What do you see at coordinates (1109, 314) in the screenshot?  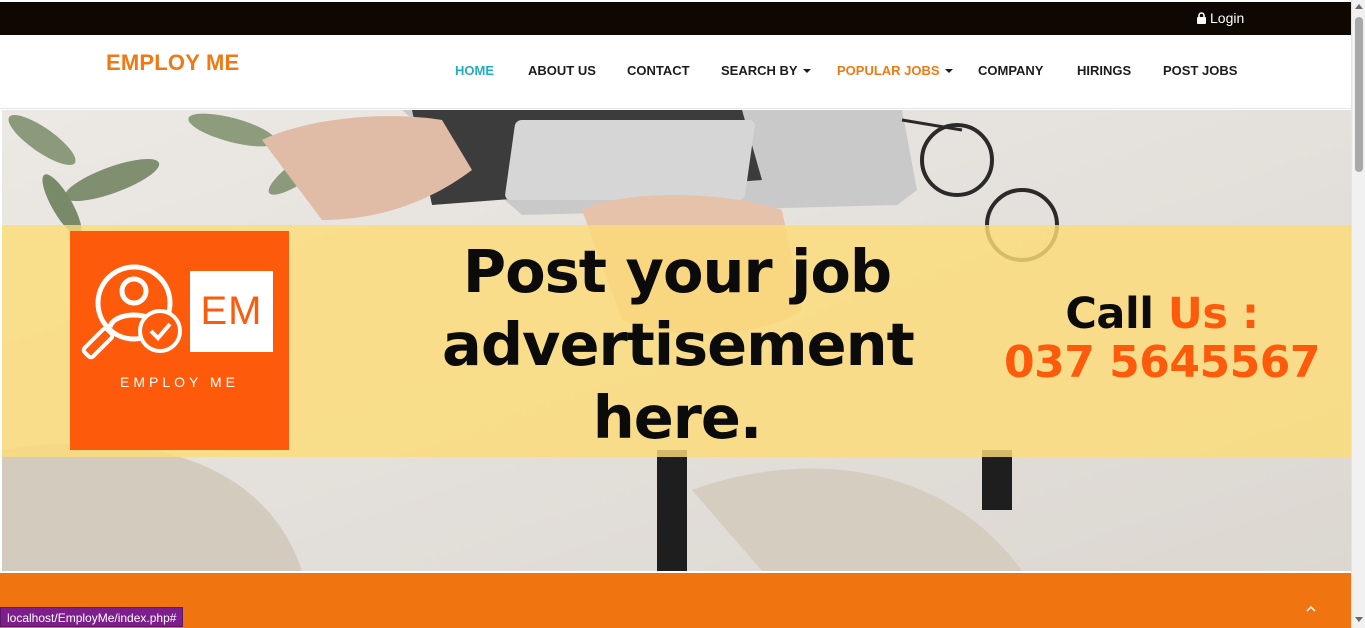 I see `call-prefix: Call` at bounding box center [1109, 314].